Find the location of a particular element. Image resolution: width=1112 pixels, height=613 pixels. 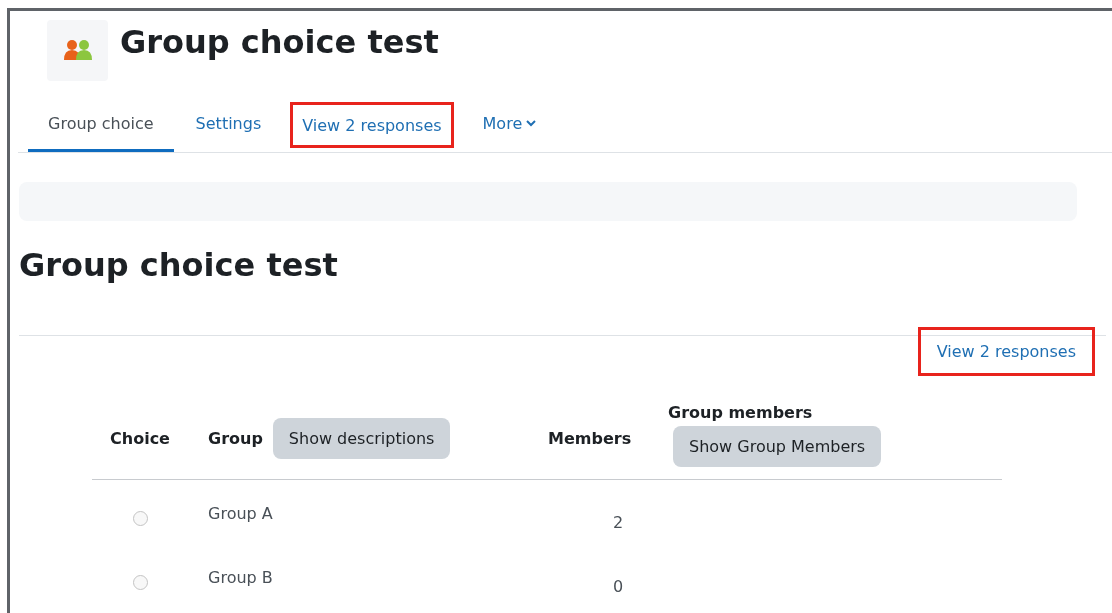

group-name: Group A is located at coordinates (240, 513).